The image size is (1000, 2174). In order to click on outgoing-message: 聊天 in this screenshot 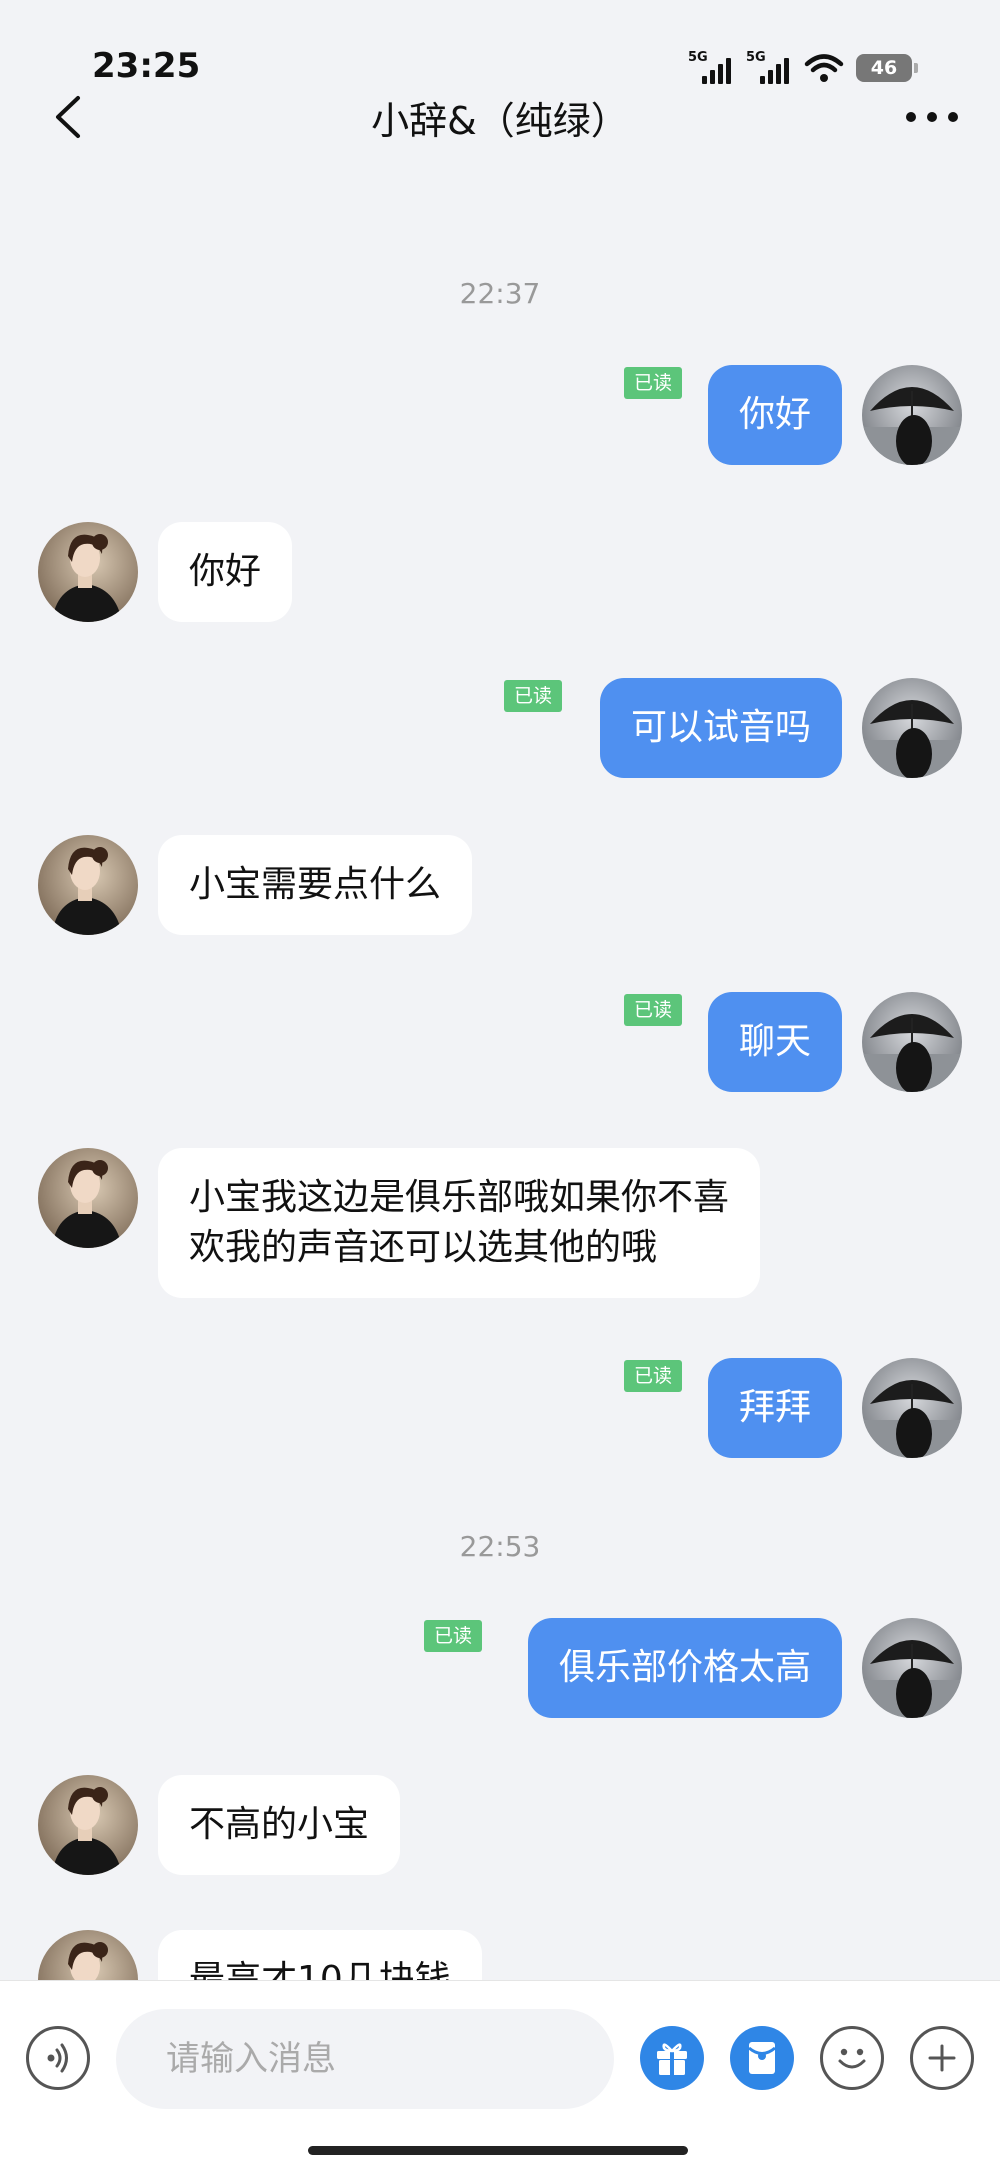, I will do `click(774, 1042)`.